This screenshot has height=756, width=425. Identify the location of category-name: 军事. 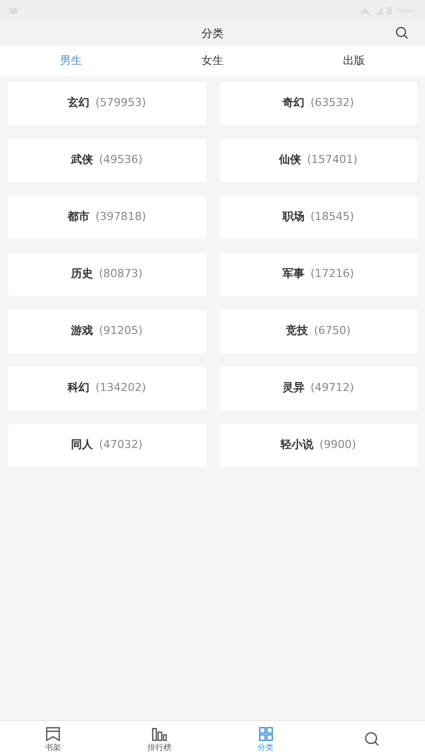
(293, 274).